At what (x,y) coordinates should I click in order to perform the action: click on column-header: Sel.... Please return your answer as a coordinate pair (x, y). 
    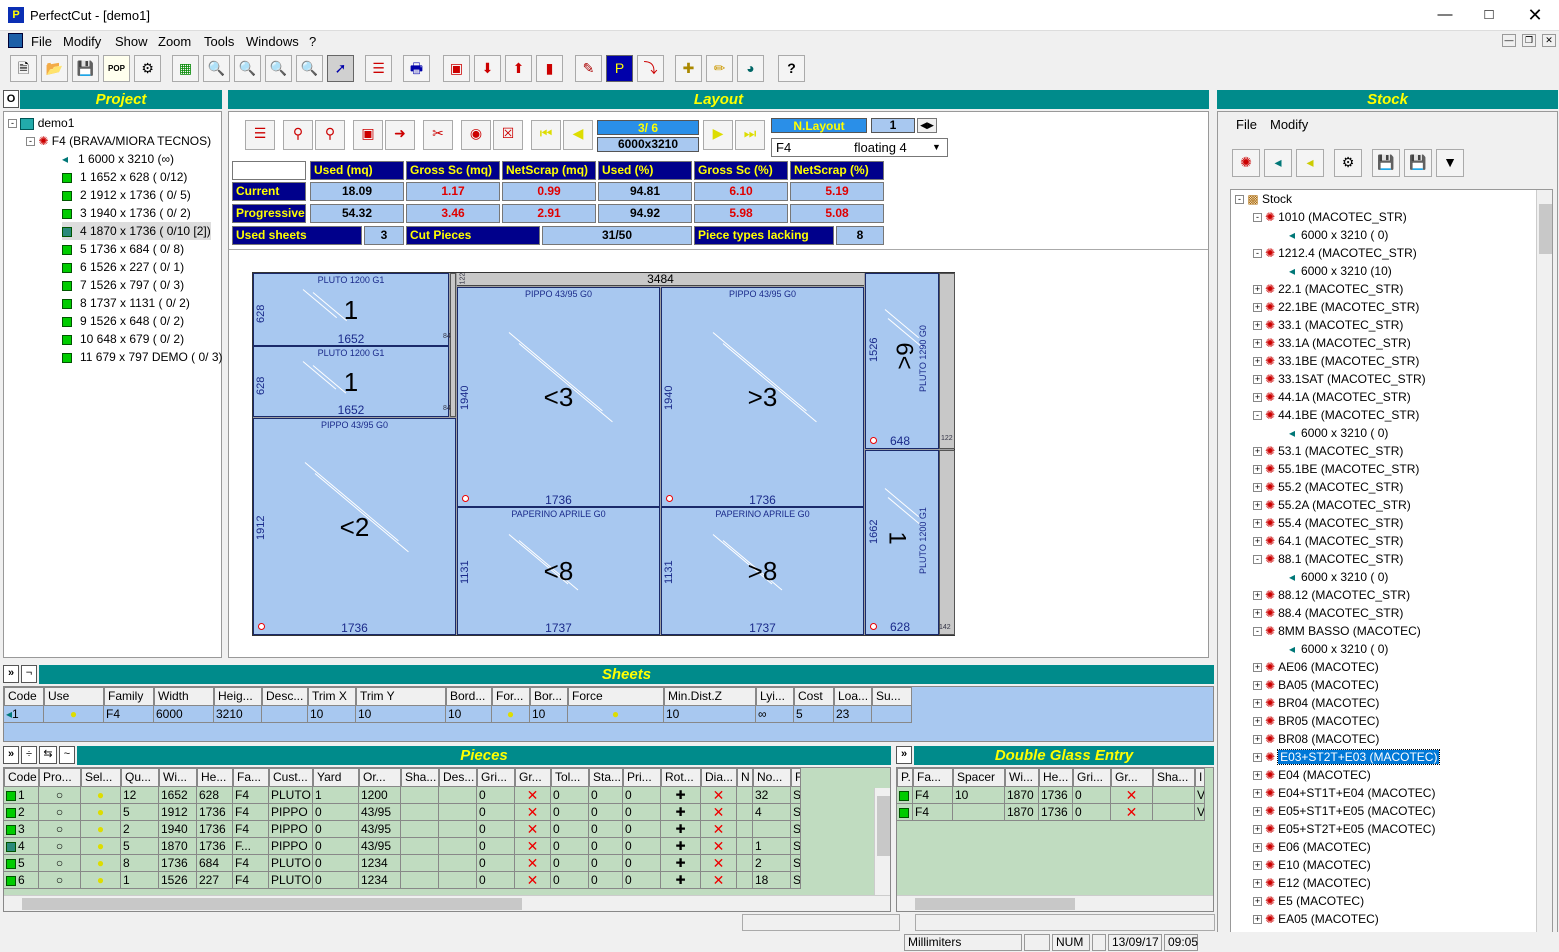
    Looking at the image, I should click on (101, 777).